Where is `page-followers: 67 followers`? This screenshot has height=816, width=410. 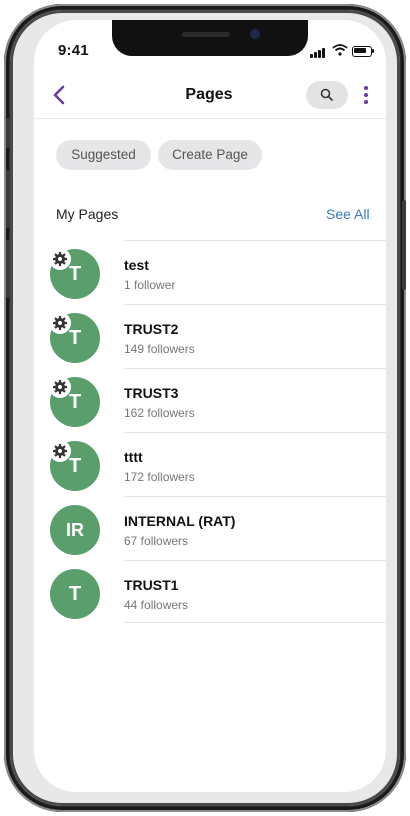
page-followers: 67 followers is located at coordinates (156, 541).